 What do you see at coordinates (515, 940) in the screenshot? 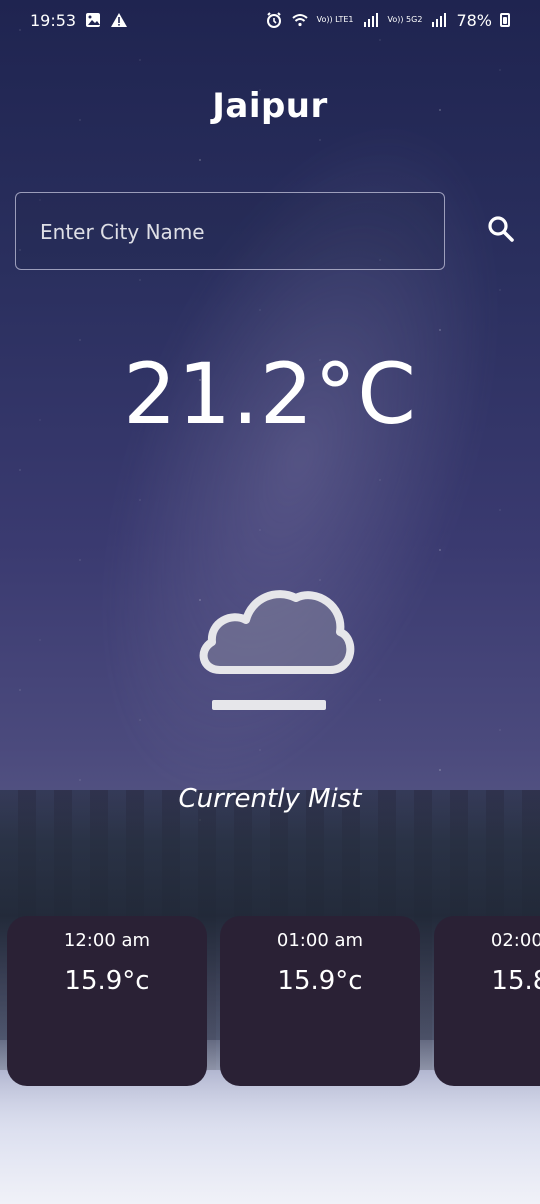
I see `hourly-time: 02:00 am` at bounding box center [515, 940].